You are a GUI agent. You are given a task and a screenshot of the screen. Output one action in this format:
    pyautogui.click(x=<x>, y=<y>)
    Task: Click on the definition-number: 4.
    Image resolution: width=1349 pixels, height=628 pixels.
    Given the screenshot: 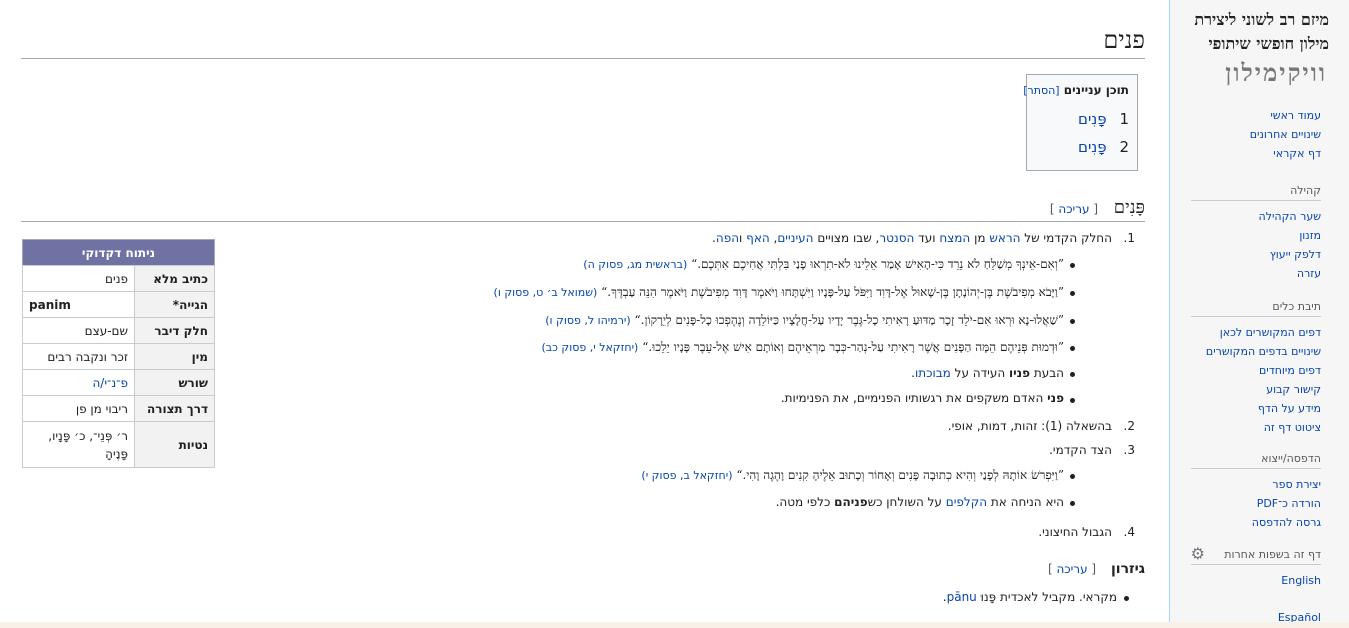 What is the action you would take?
    pyautogui.click(x=1129, y=532)
    